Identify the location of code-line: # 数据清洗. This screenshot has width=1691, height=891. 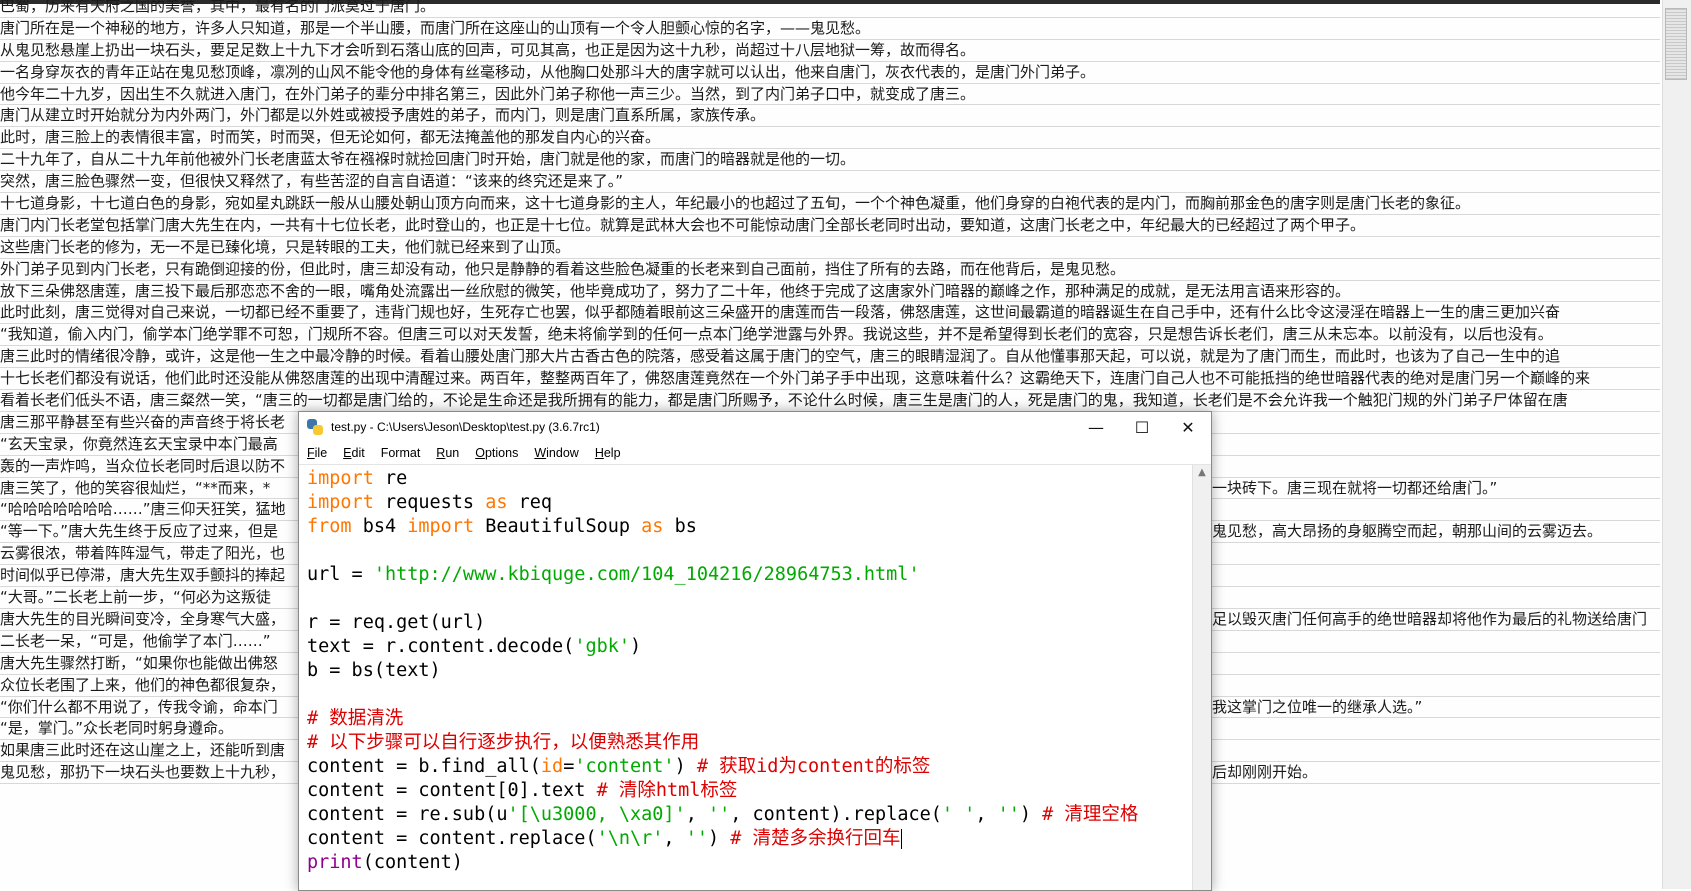
(355, 718).